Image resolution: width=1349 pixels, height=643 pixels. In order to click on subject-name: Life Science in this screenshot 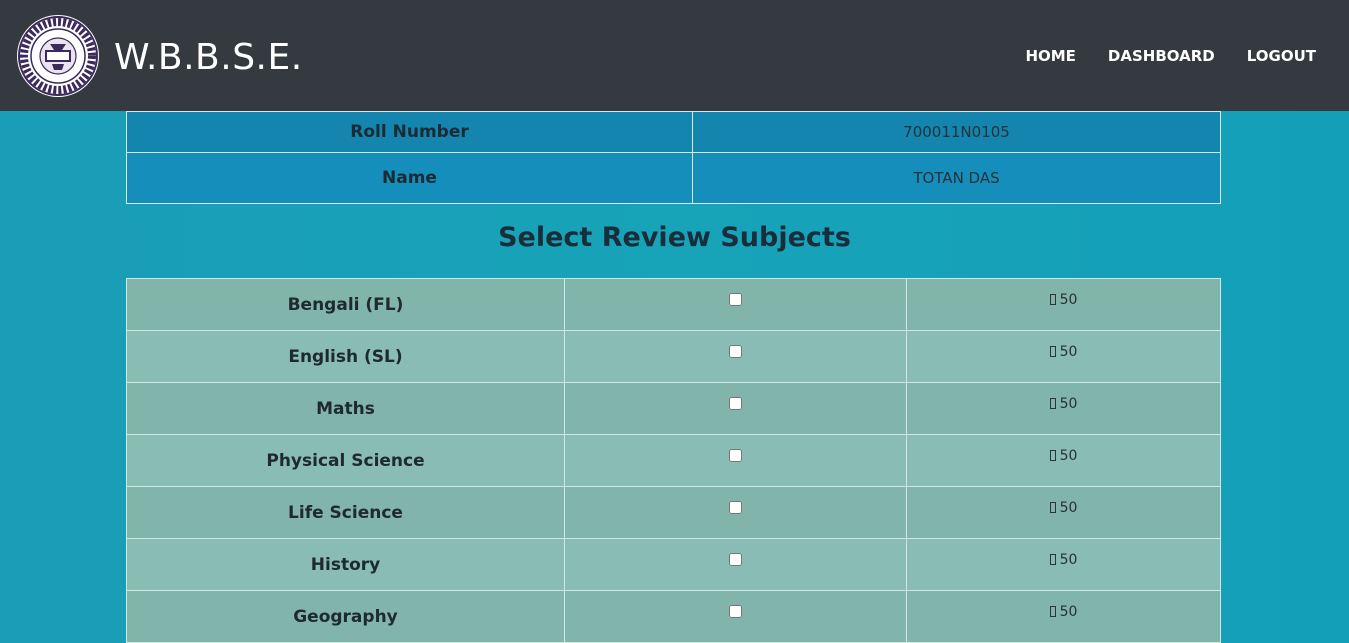, I will do `click(345, 512)`.